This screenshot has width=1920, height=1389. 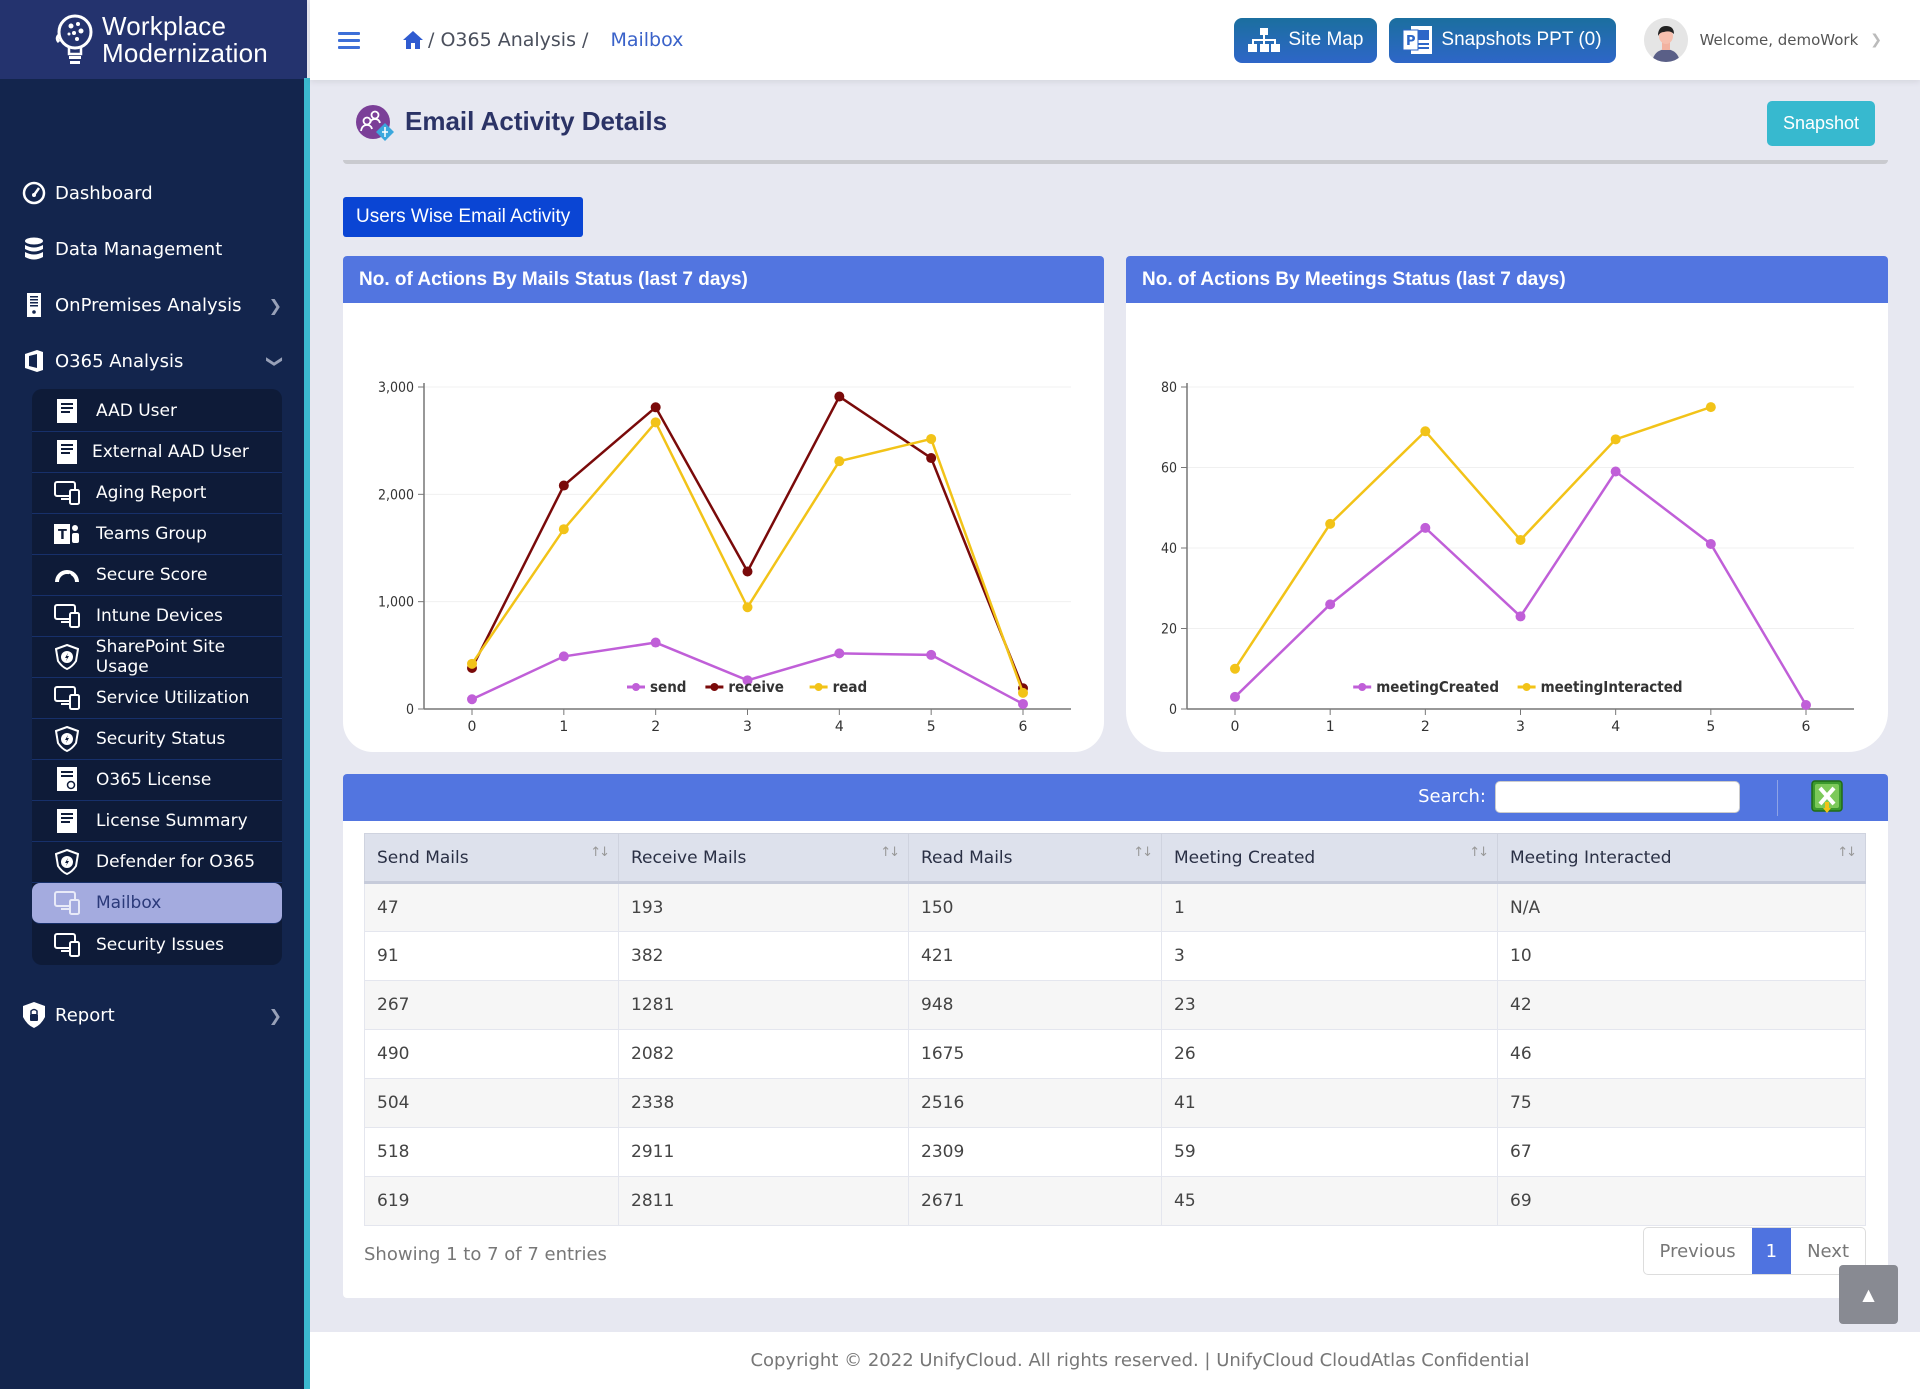 What do you see at coordinates (396, 388) in the screenshot?
I see `y-tick-label: 3,000` at bounding box center [396, 388].